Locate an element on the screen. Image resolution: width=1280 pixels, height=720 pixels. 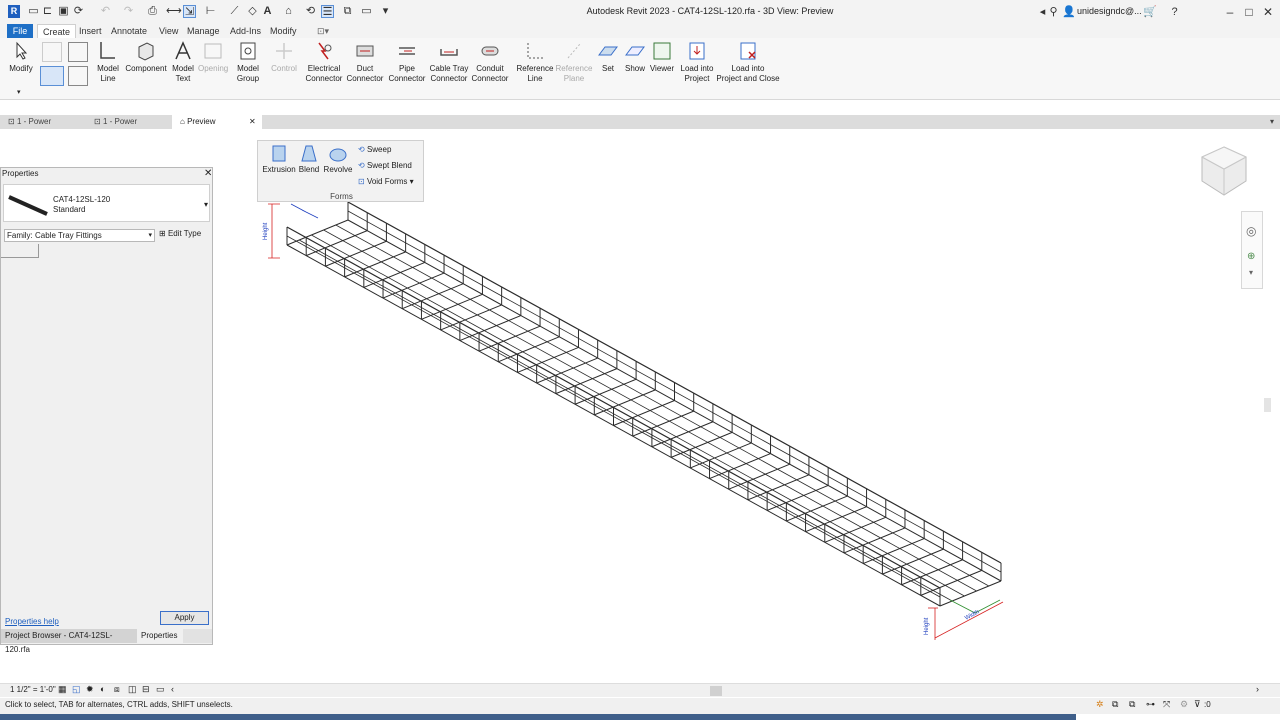
new-file-icon: ▭ is located at coordinates (33, 11).